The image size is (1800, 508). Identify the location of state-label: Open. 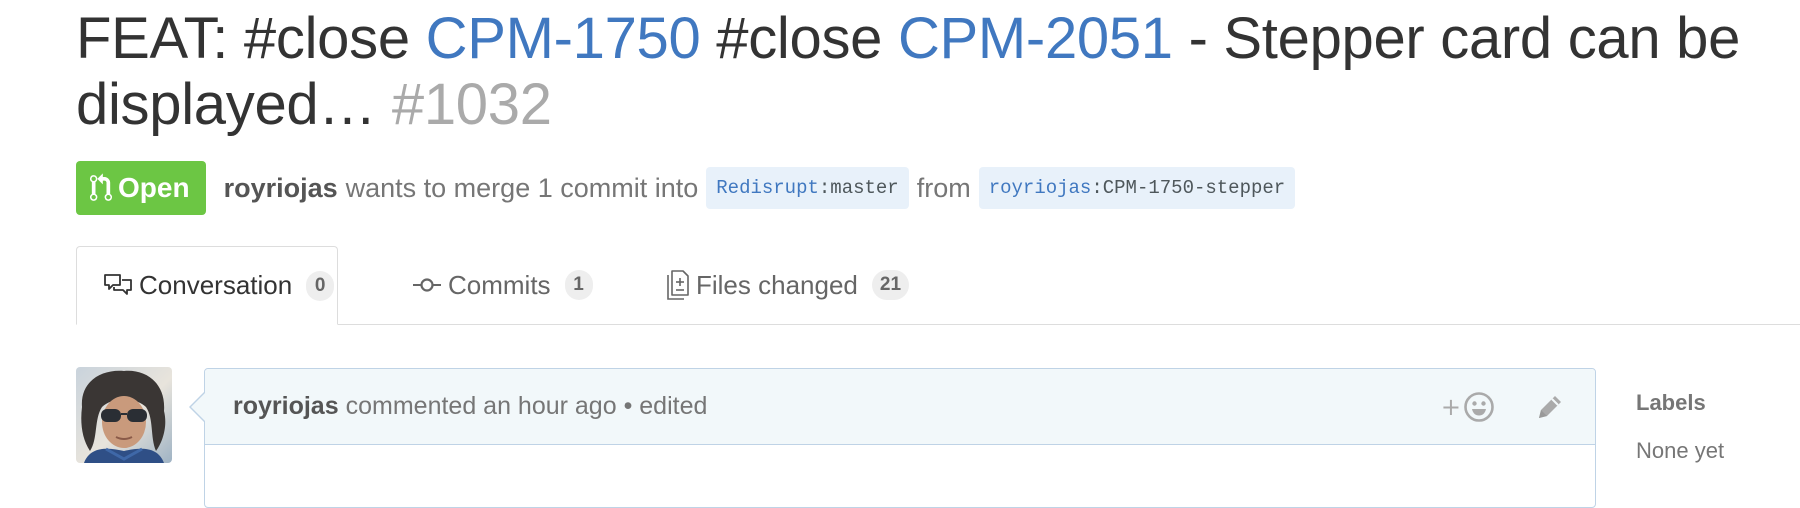
(154, 187).